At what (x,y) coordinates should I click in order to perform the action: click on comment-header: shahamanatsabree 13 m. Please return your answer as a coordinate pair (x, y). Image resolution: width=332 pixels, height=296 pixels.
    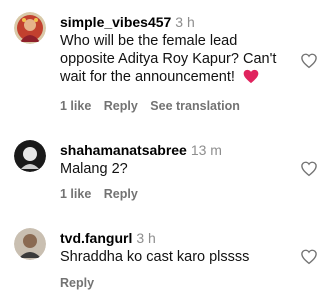
    Looking at the image, I should click on (141, 150).